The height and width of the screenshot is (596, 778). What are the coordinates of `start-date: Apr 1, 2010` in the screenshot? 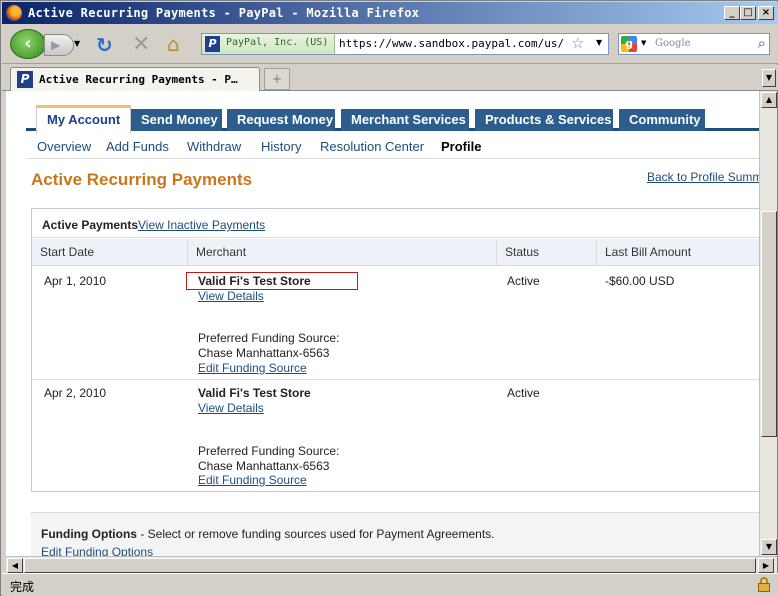 It's located at (75, 281).